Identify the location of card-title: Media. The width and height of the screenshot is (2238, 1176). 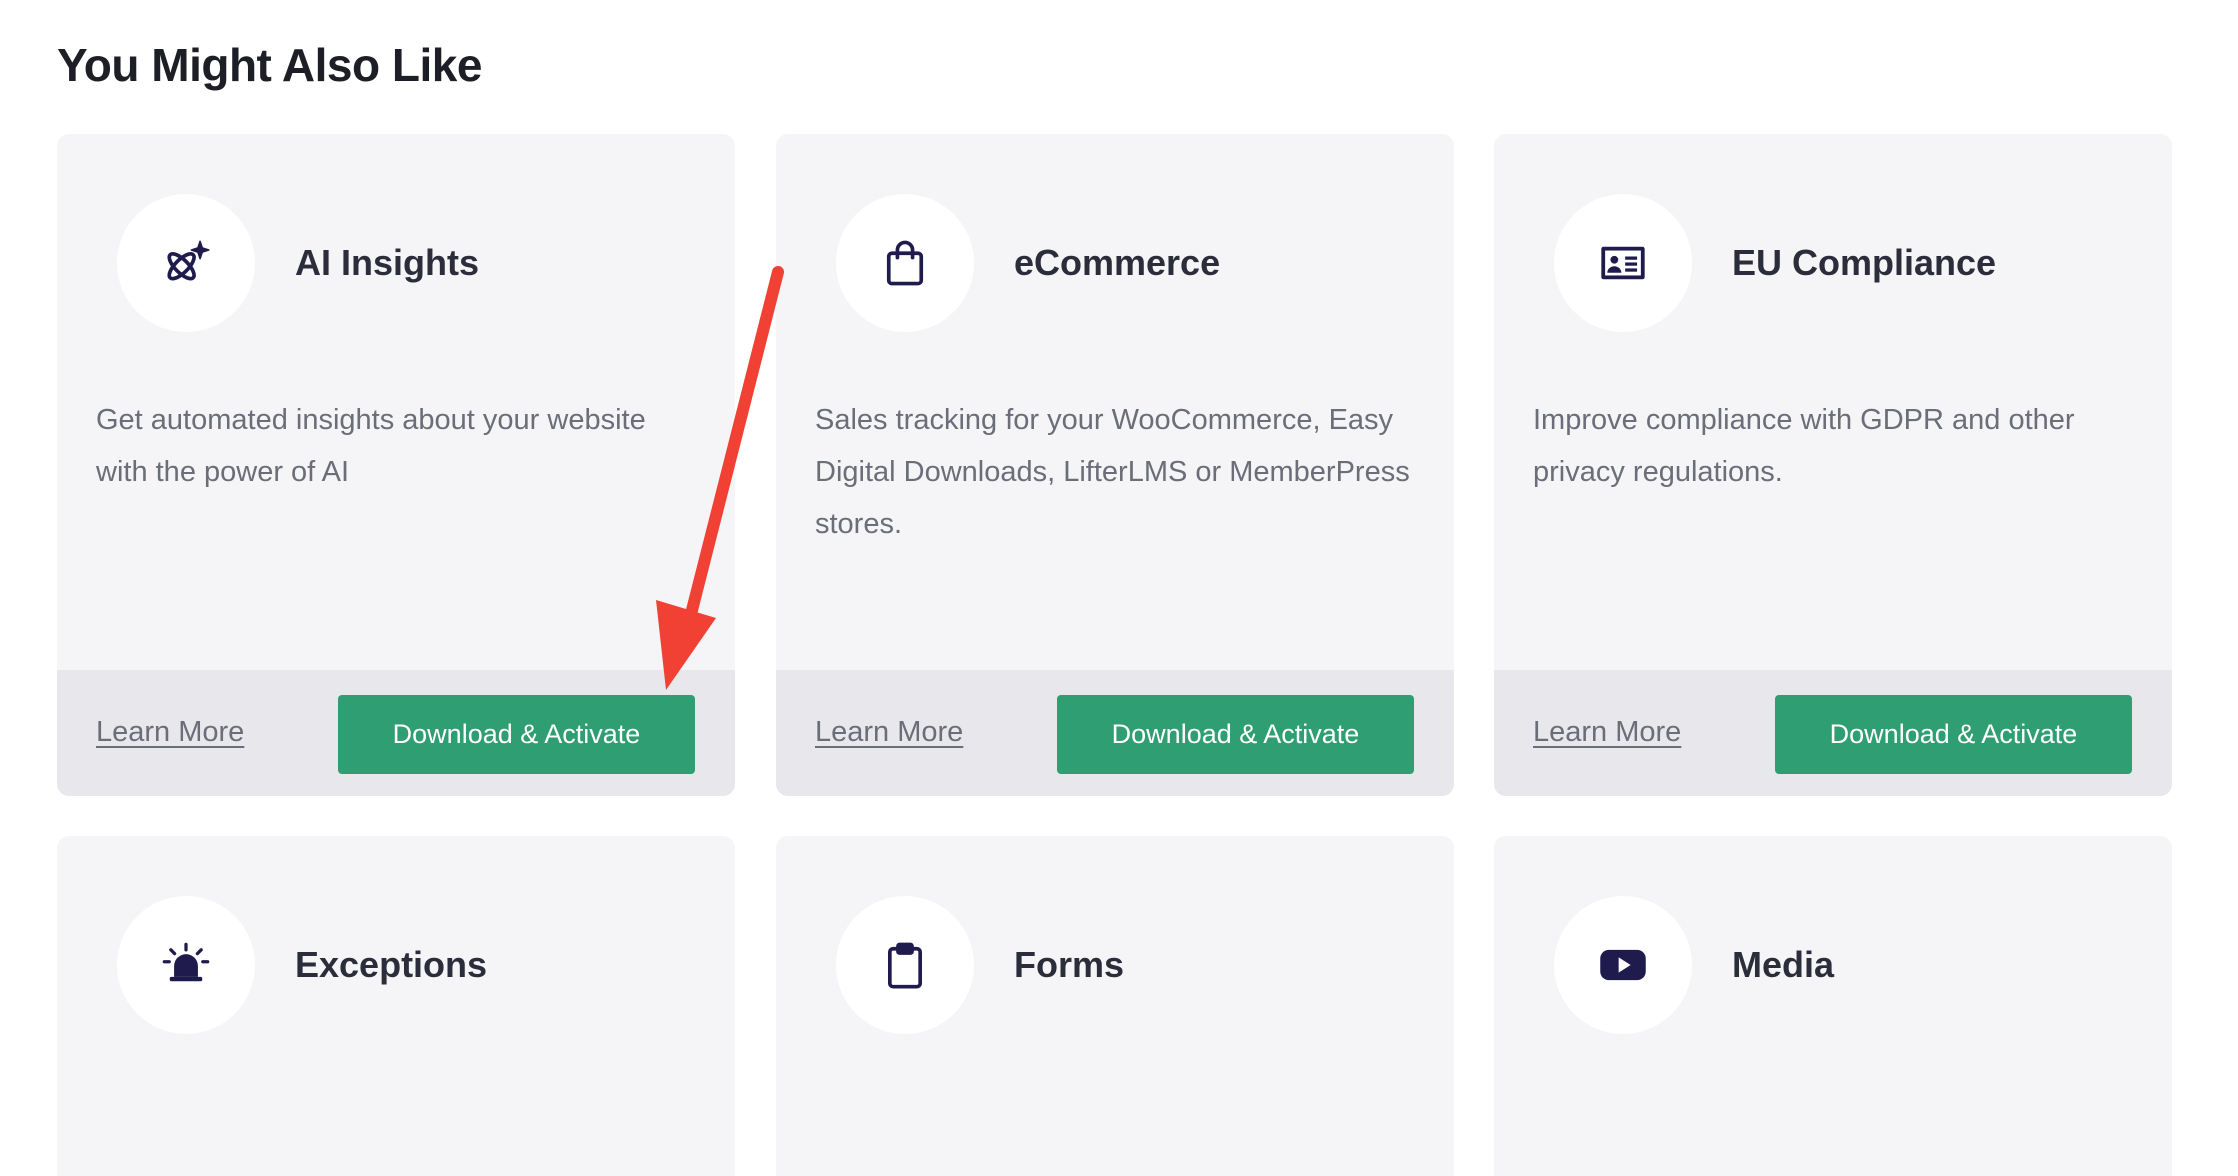
(1783, 964).